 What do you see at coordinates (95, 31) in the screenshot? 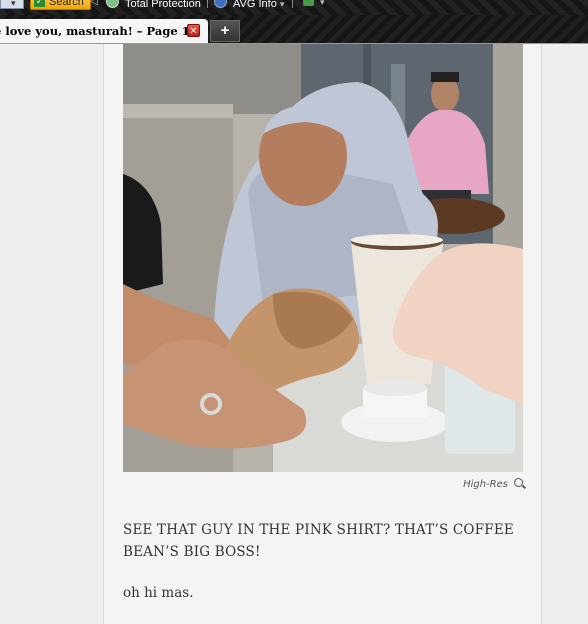
I see `tab-title: e love you, masturah! – Page 1` at bounding box center [95, 31].